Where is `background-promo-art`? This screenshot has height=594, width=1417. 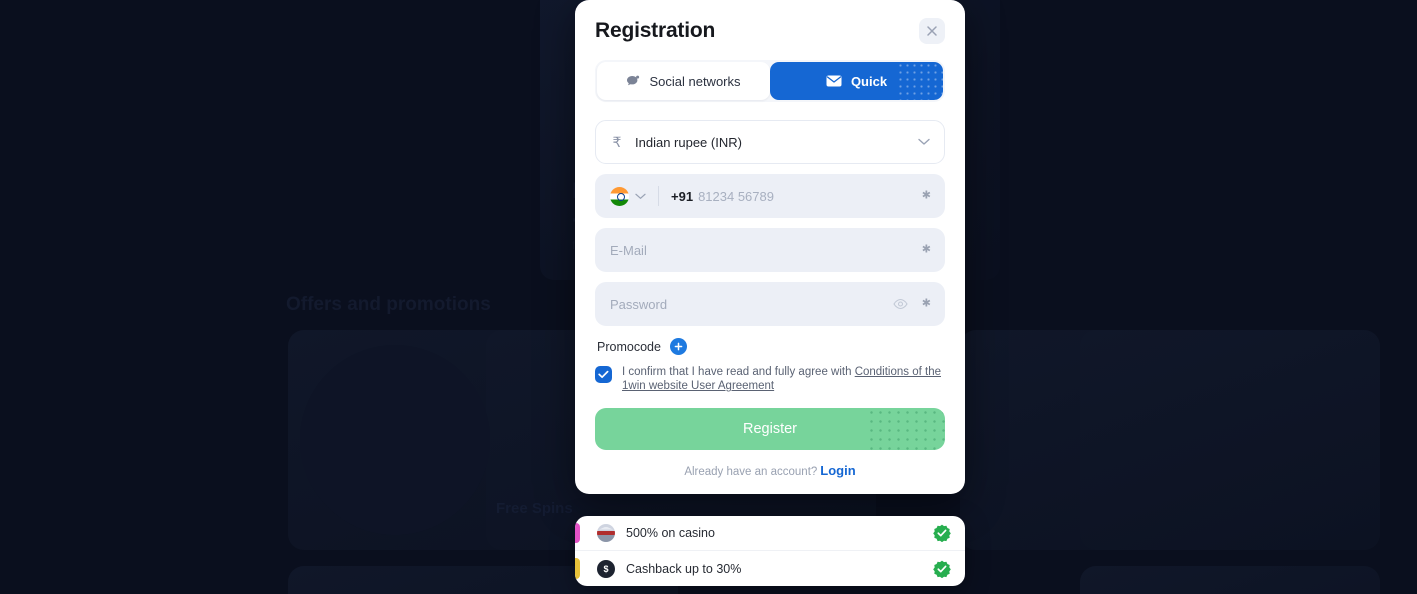
background-promo-art is located at coordinates (395, 440).